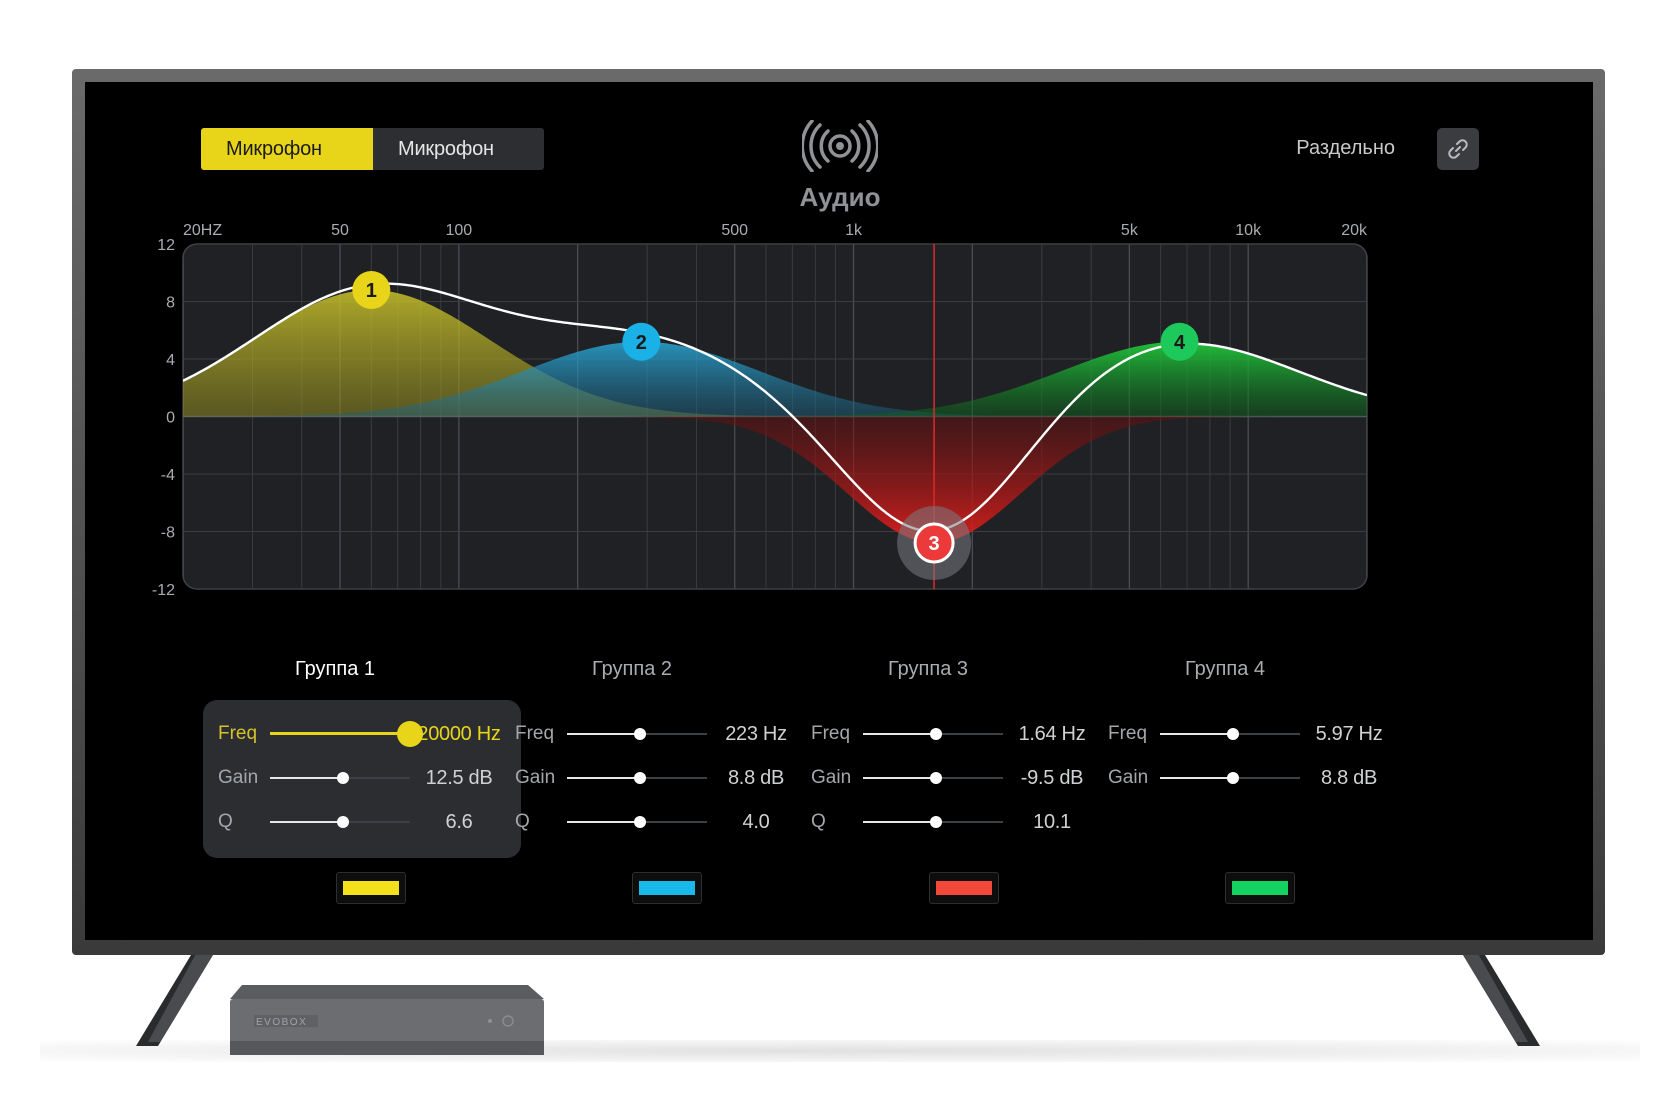 Image resolution: width=1680 pixels, height=1093 pixels. I want to click on group-2-freq-row: Freq 223 Hz, so click(660, 734).